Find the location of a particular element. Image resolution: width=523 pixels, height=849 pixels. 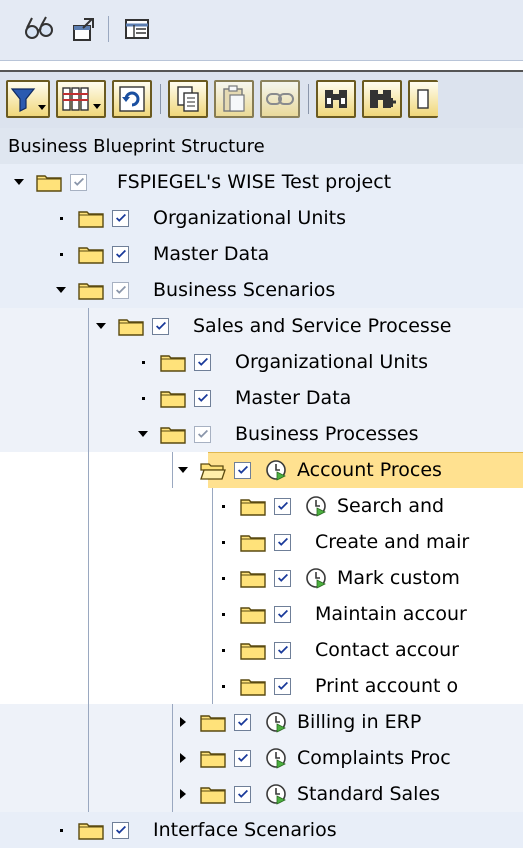

tree-node-mark-customer: Mark custom is located at coordinates (261, 578).